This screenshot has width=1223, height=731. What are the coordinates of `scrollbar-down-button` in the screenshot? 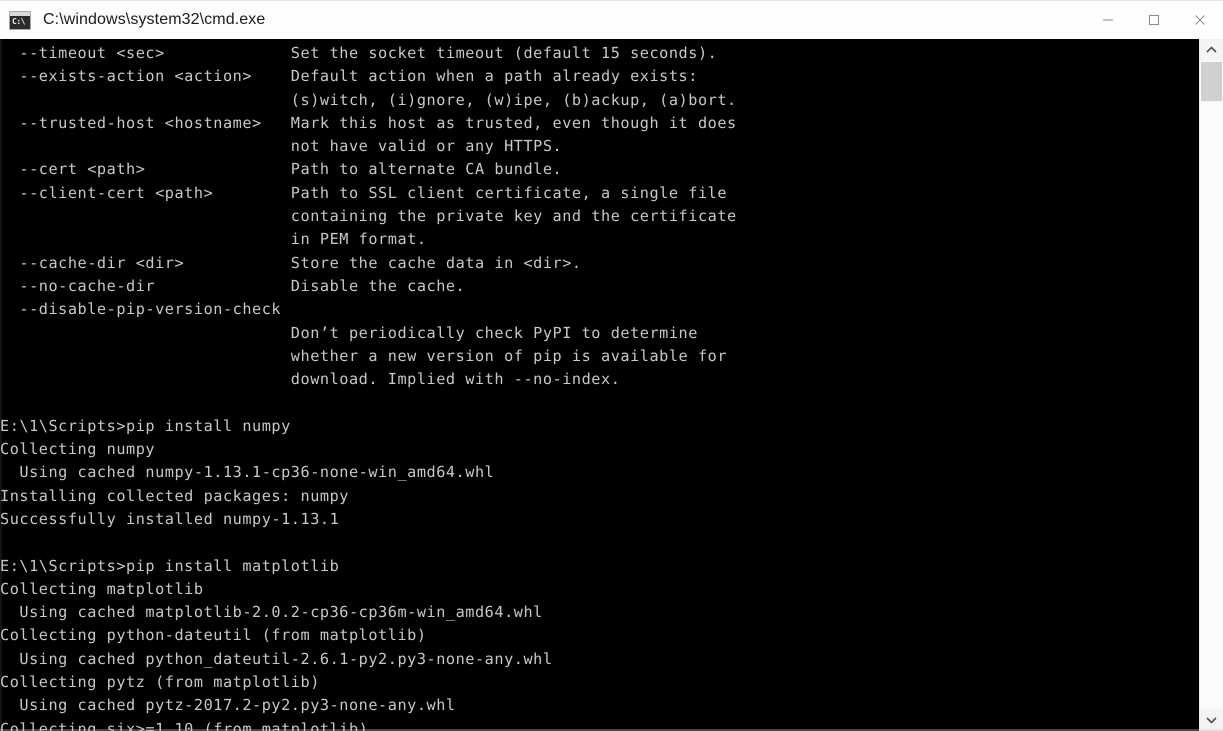 It's located at (1211, 720).